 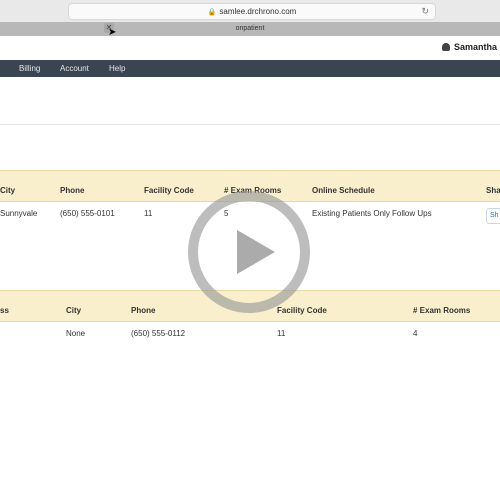 What do you see at coordinates (76, 333) in the screenshot?
I see `cell-city: None` at bounding box center [76, 333].